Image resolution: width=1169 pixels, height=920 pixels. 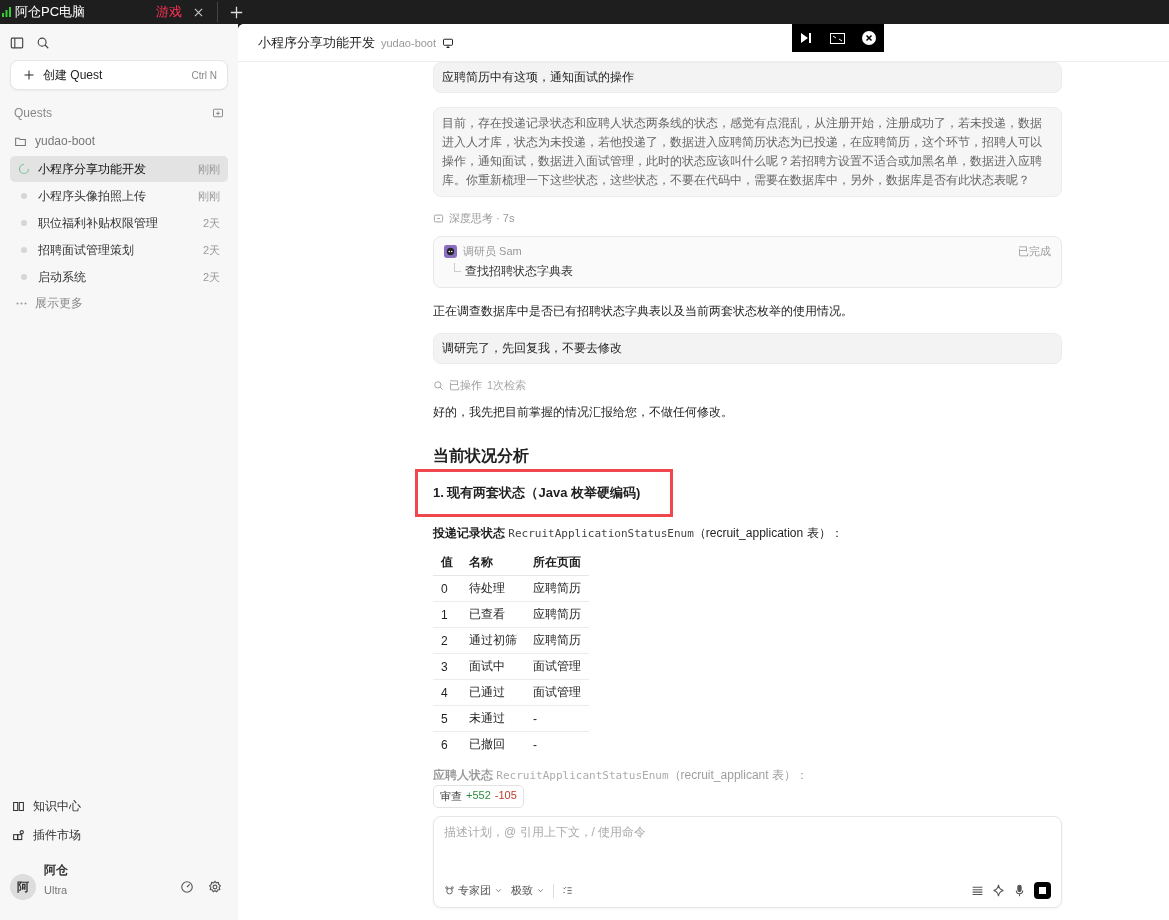 What do you see at coordinates (92, 169) in the screenshot?
I see `quest-title: 小程序分享功能开发` at bounding box center [92, 169].